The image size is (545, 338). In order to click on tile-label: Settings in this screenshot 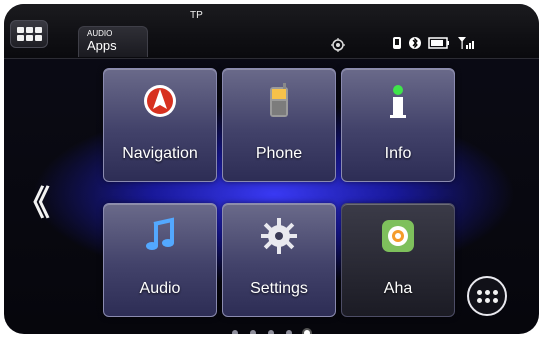, I will do `click(279, 288)`.